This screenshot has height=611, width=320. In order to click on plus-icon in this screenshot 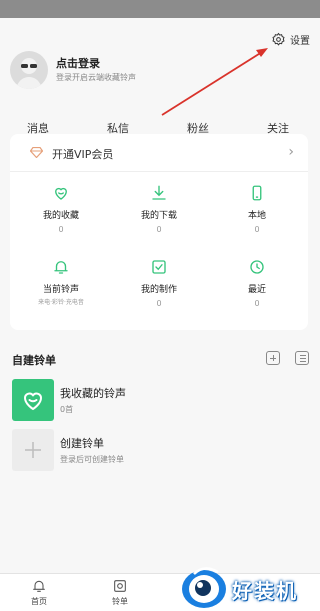, I will do `click(33, 450)`.